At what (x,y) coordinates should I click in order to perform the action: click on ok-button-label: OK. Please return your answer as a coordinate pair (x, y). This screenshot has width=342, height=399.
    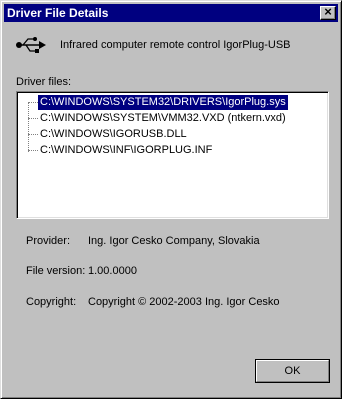
    Looking at the image, I should click on (292, 371).